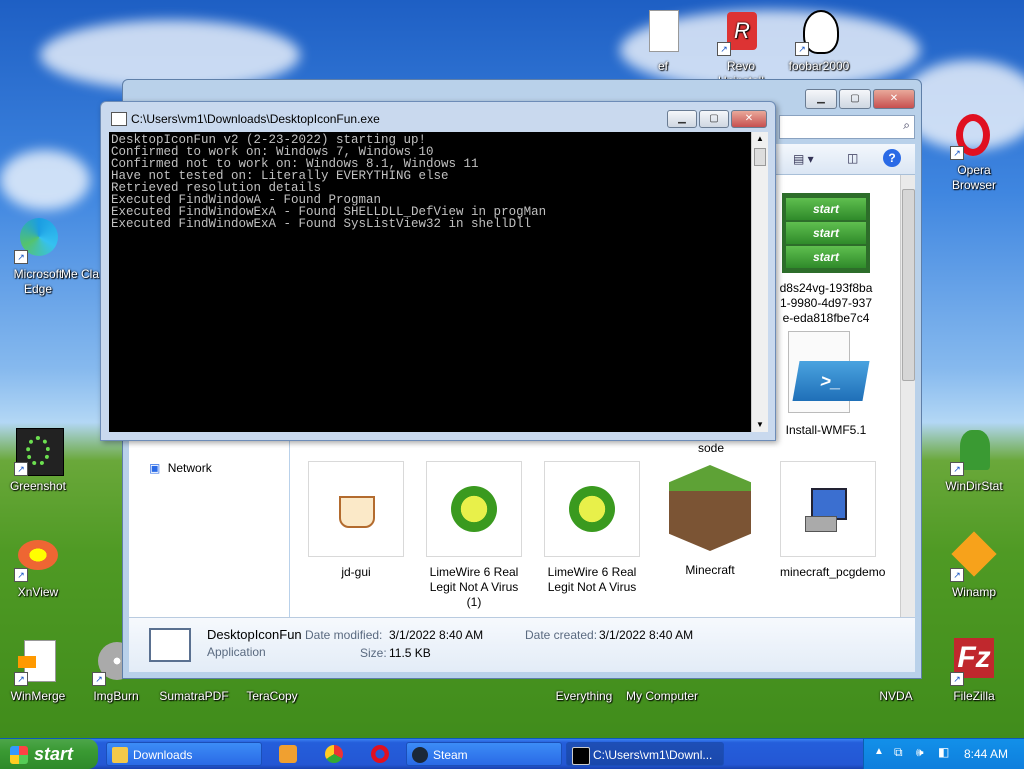 The image size is (1024, 769). Describe the element at coordinates (344, 635) in the screenshot. I see `details-modified-label: Date modified:` at that location.